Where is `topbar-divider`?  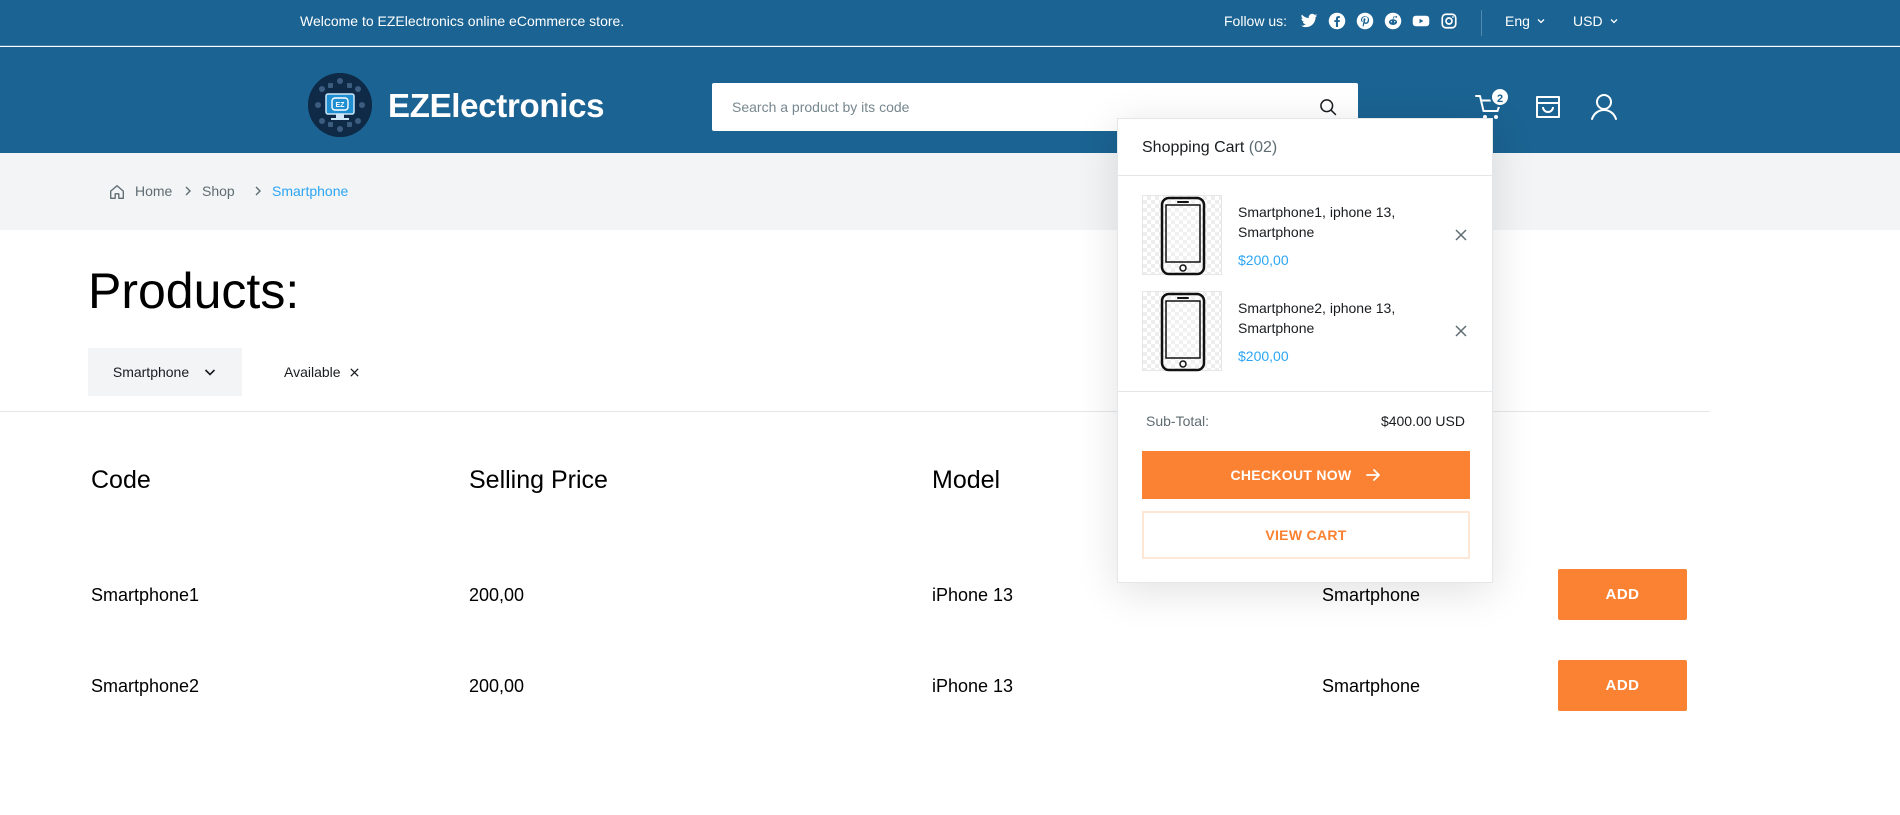
topbar-divider is located at coordinates (1481, 23).